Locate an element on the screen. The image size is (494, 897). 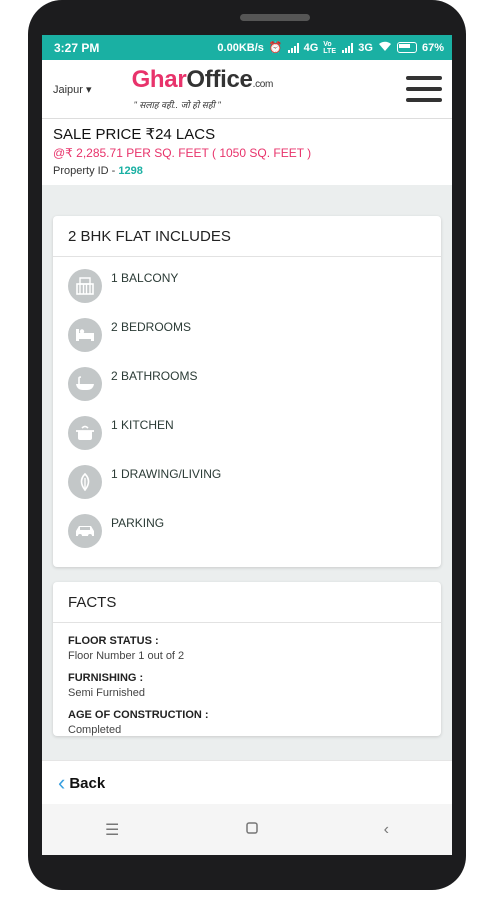
caret-down-icon: ▾ is located at coordinates (89, 89).